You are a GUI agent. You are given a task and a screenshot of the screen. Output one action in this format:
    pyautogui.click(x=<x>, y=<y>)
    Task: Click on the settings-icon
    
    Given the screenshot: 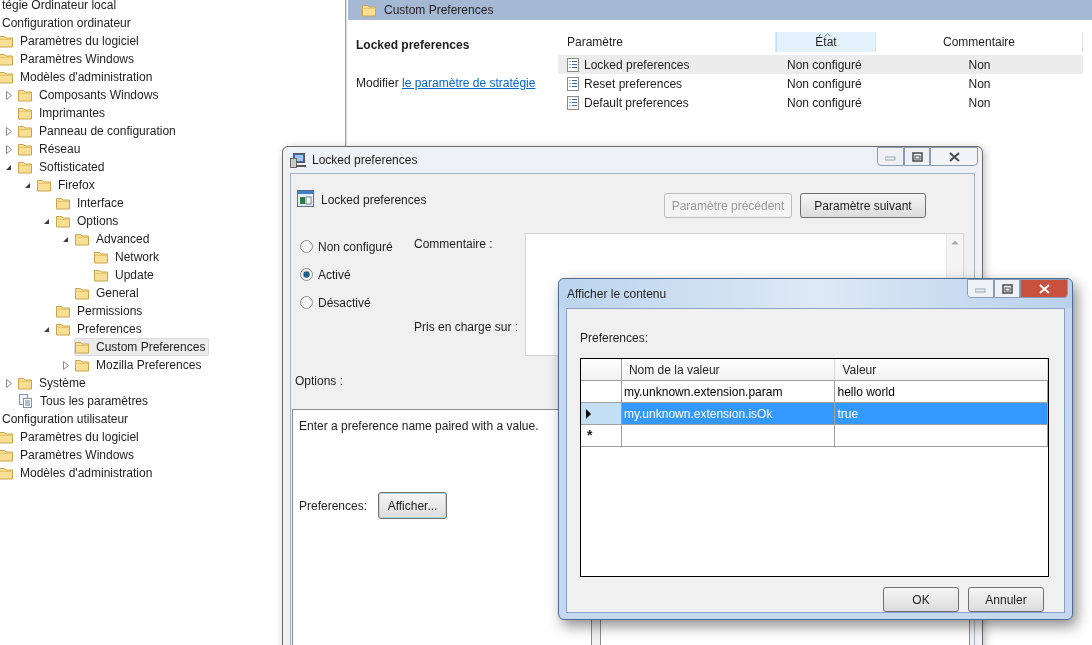 What is the action you would take?
    pyautogui.click(x=25, y=401)
    